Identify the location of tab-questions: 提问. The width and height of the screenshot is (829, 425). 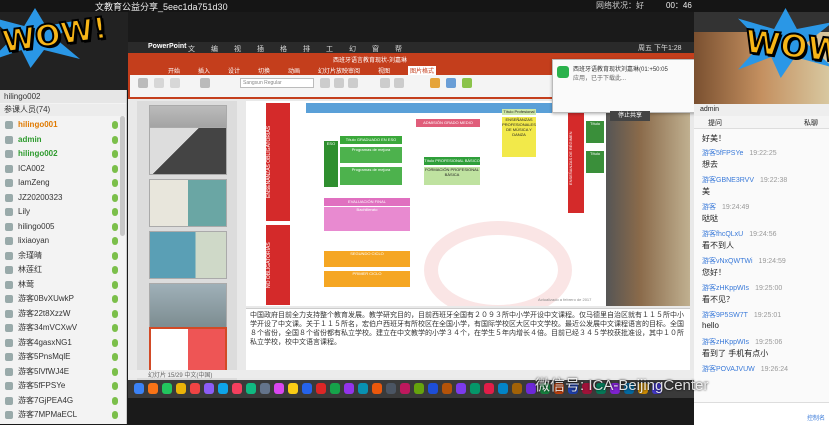
(715, 123).